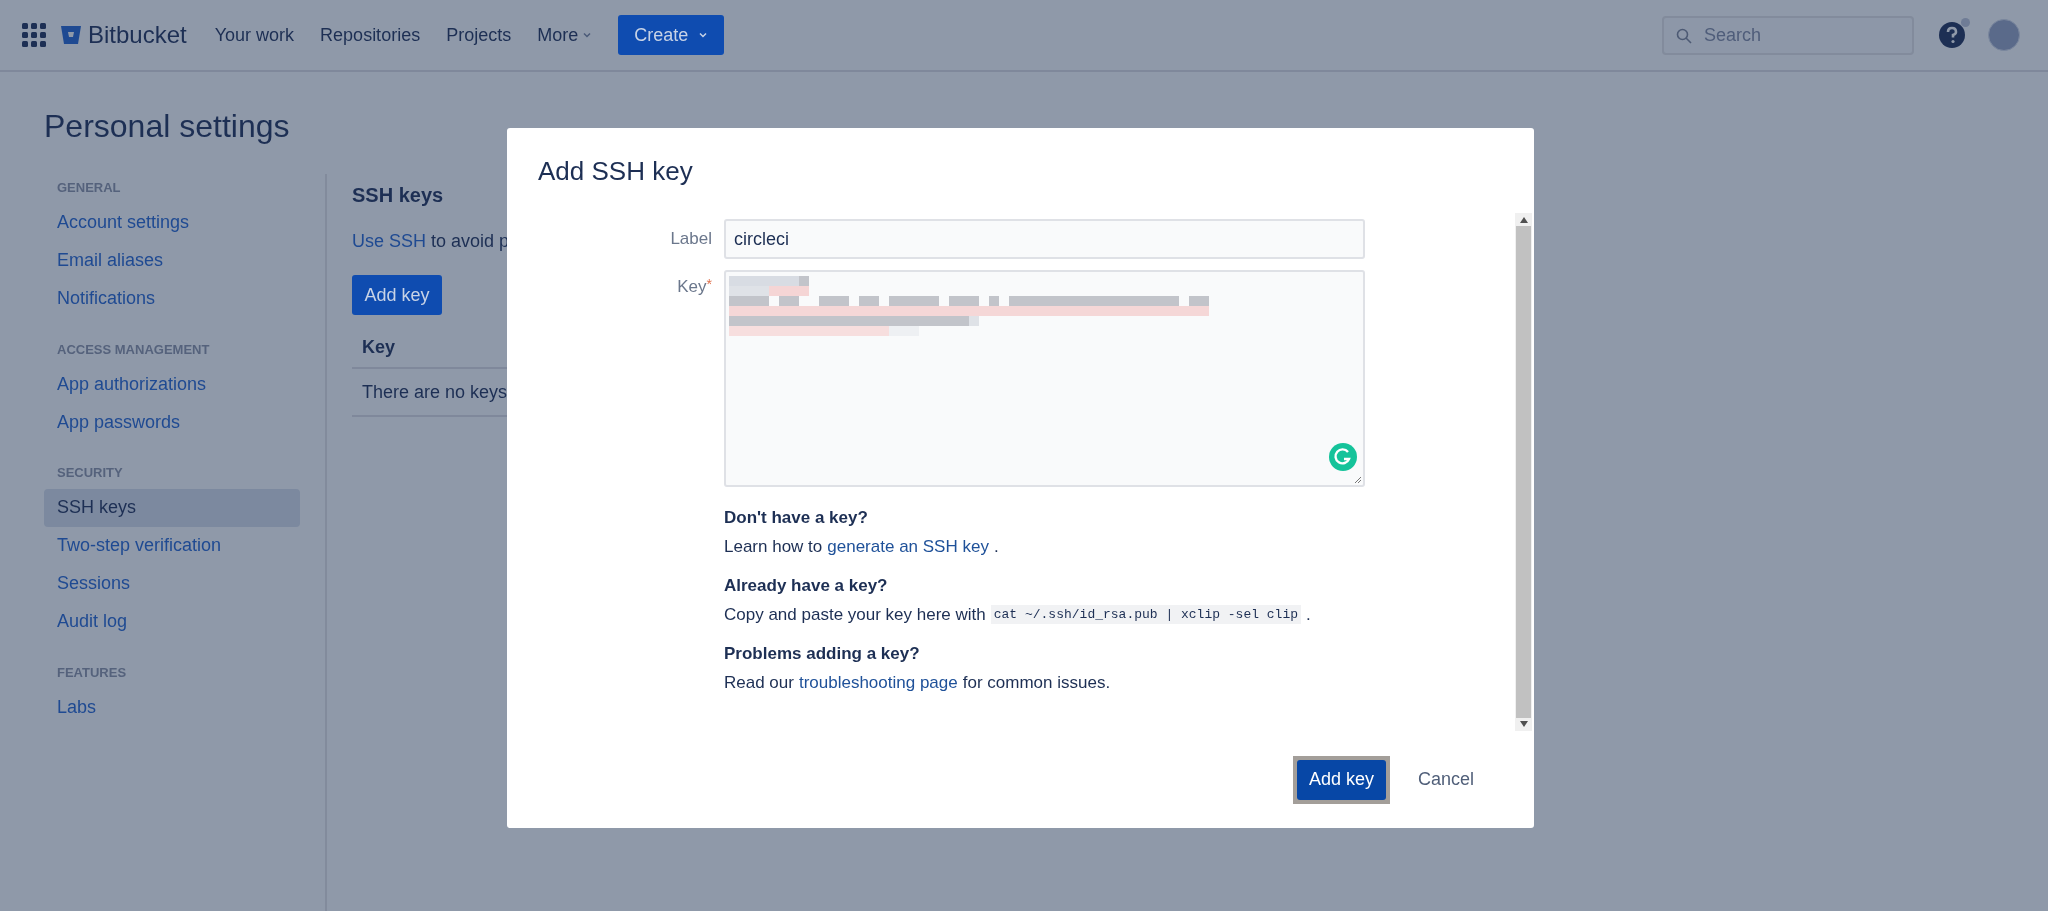 Image resolution: width=2048 pixels, height=911 pixels. Describe the element at coordinates (806, 586) in the screenshot. I see `help-heading: Already have a key?` at that location.